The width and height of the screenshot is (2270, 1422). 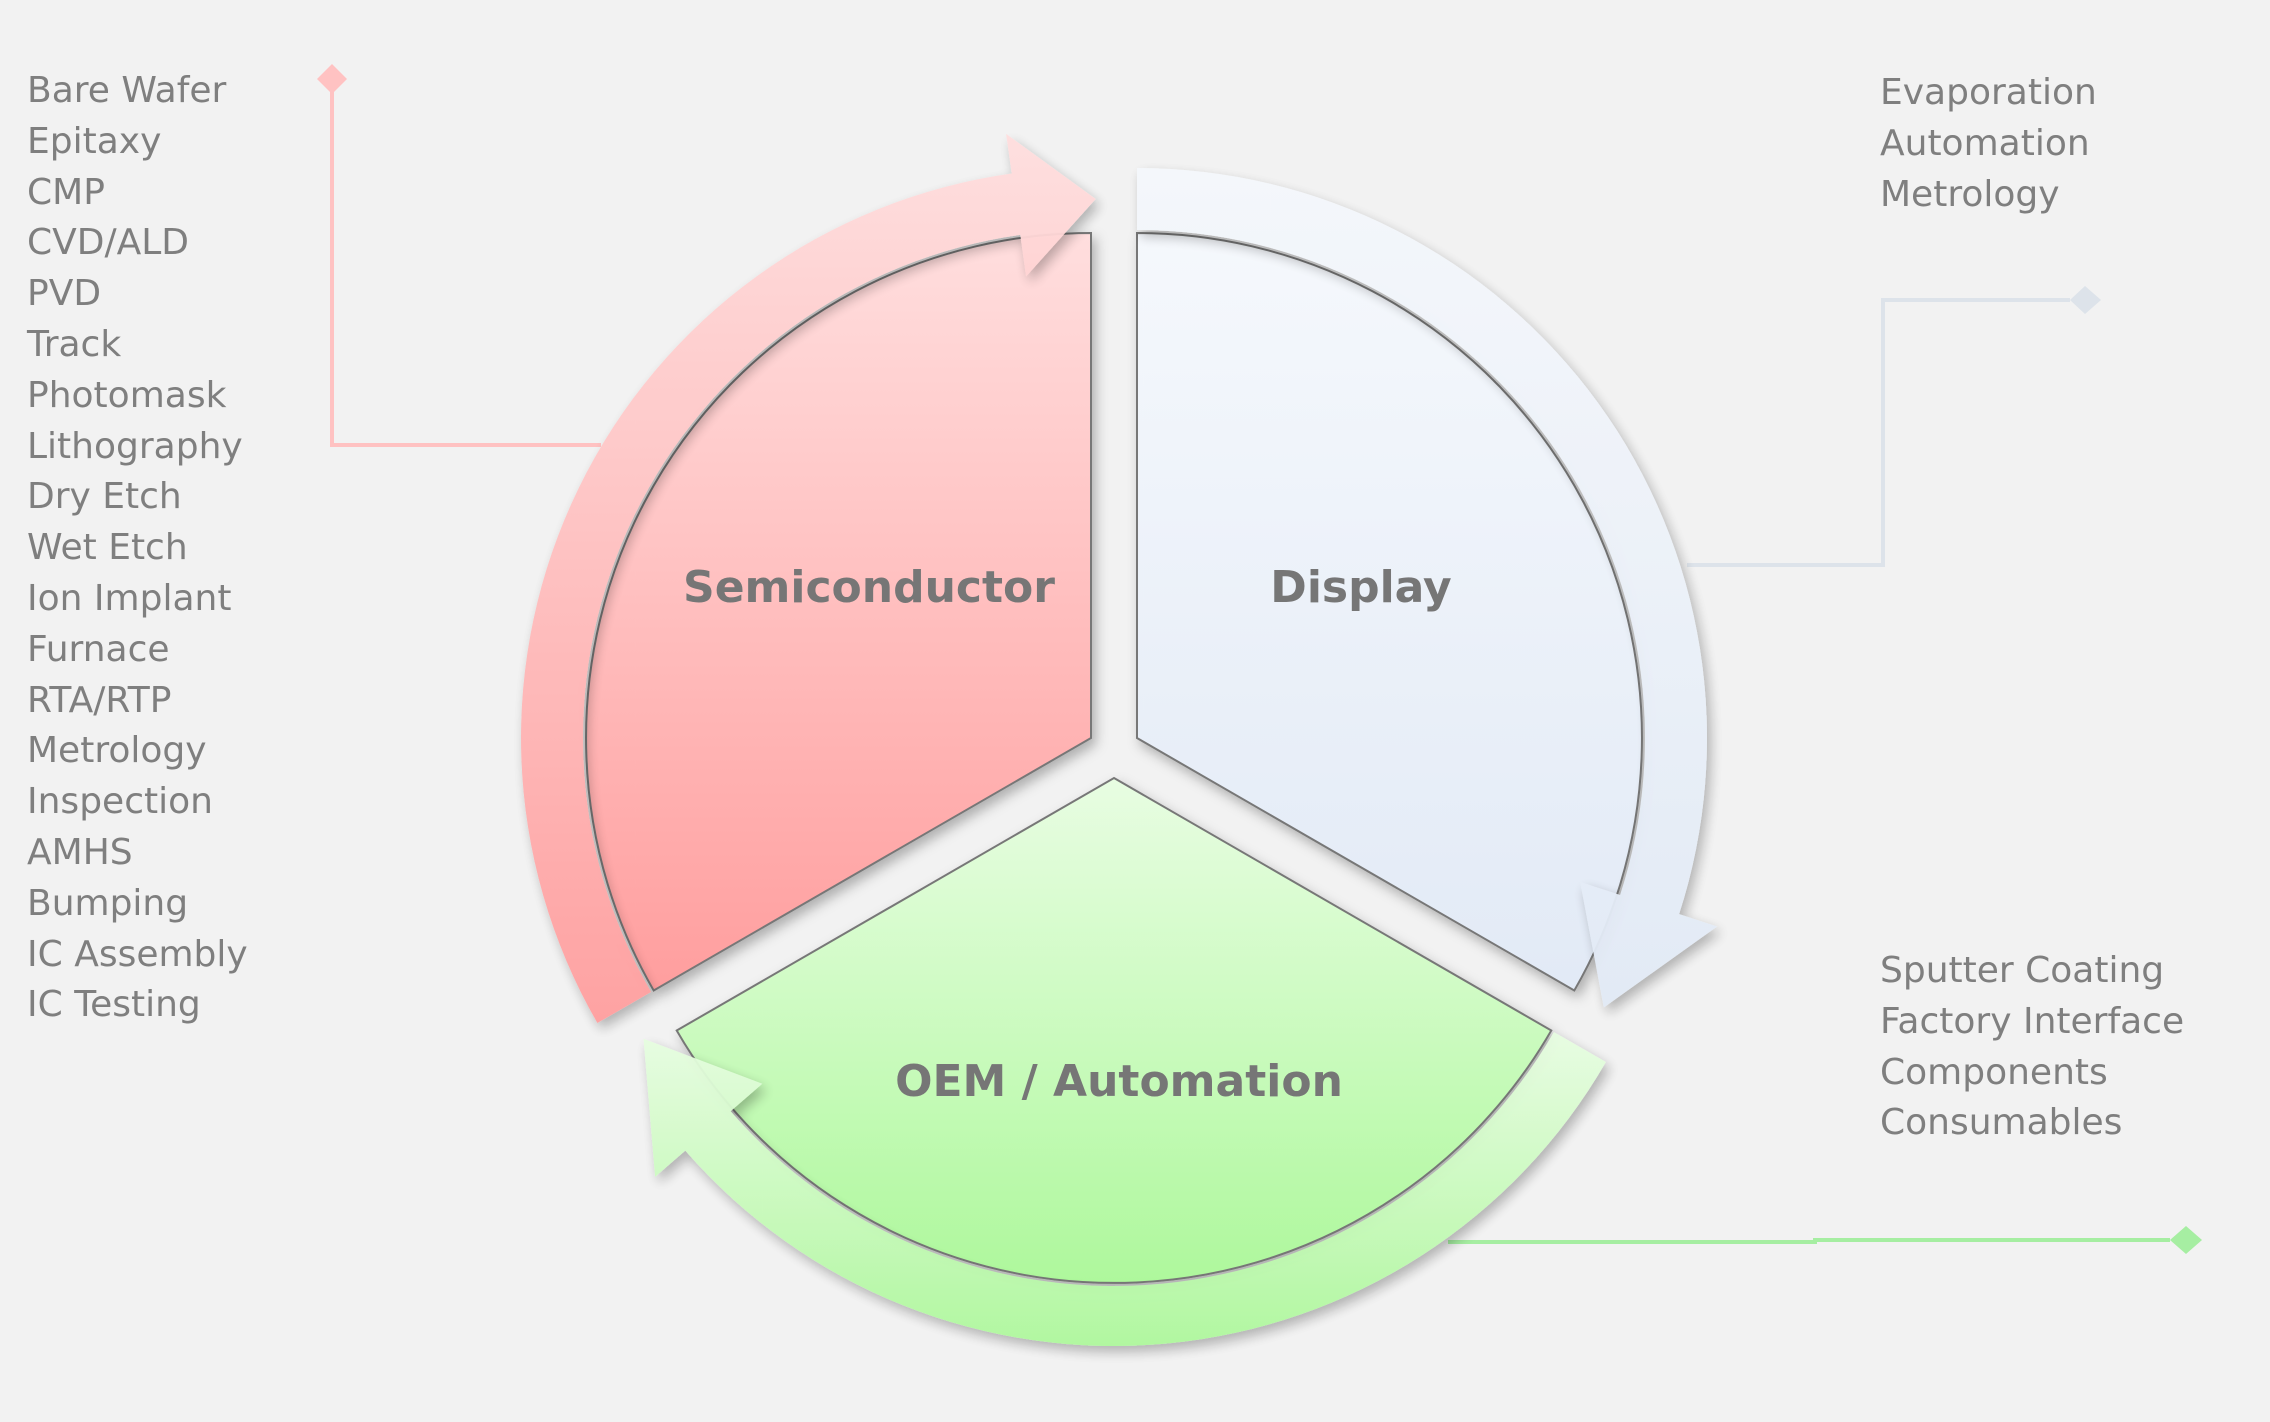 I want to click on list-item: Components, so click(x=1994, y=1072).